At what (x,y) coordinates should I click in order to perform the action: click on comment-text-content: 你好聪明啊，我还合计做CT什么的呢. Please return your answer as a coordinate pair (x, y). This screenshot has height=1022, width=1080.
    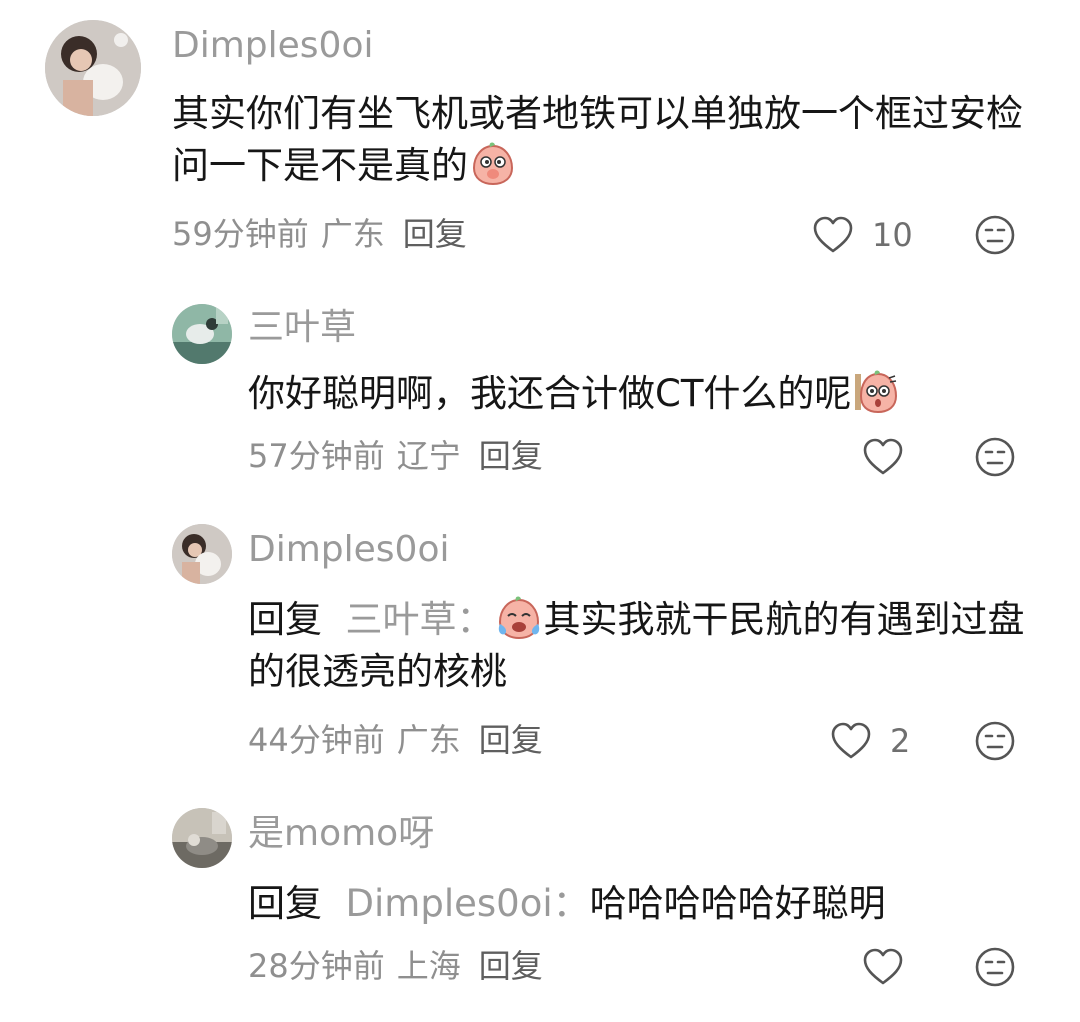
    Looking at the image, I should click on (550, 393).